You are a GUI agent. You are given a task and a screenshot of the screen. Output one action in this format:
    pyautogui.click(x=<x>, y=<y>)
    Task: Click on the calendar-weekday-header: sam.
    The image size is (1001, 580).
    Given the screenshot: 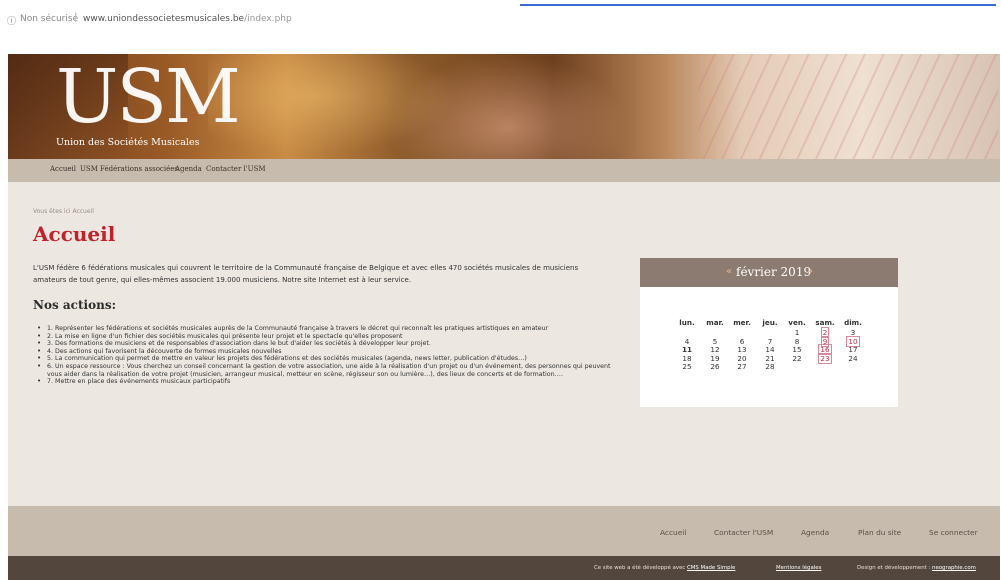 What is the action you would take?
    pyautogui.click(x=825, y=322)
    